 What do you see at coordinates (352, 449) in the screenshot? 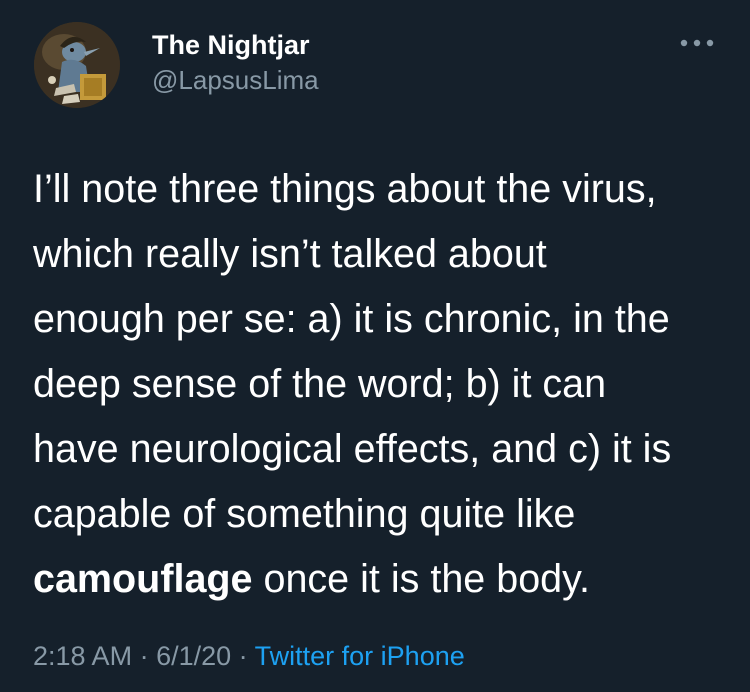
I see `tweet-line: have neurological effects, and c) it is` at bounding box center [352, 449].